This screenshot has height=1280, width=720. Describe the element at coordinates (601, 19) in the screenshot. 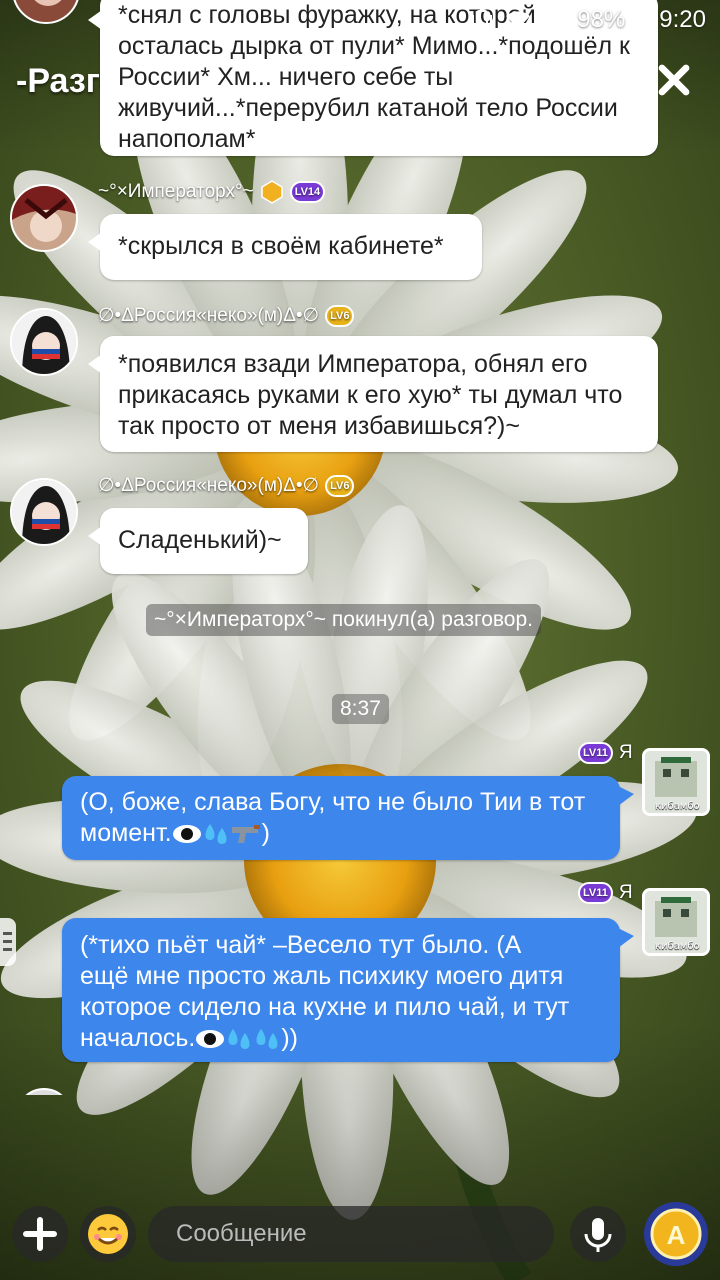

I see `battery-percent: 98%` at that location.